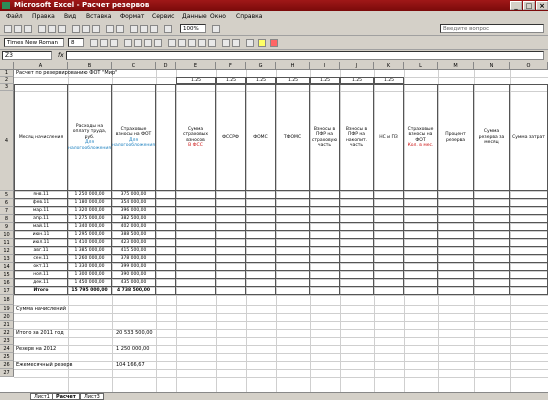  Describe the element at coordinates (7, 300) in the screenshot. I see `row-header: 18` at that location.